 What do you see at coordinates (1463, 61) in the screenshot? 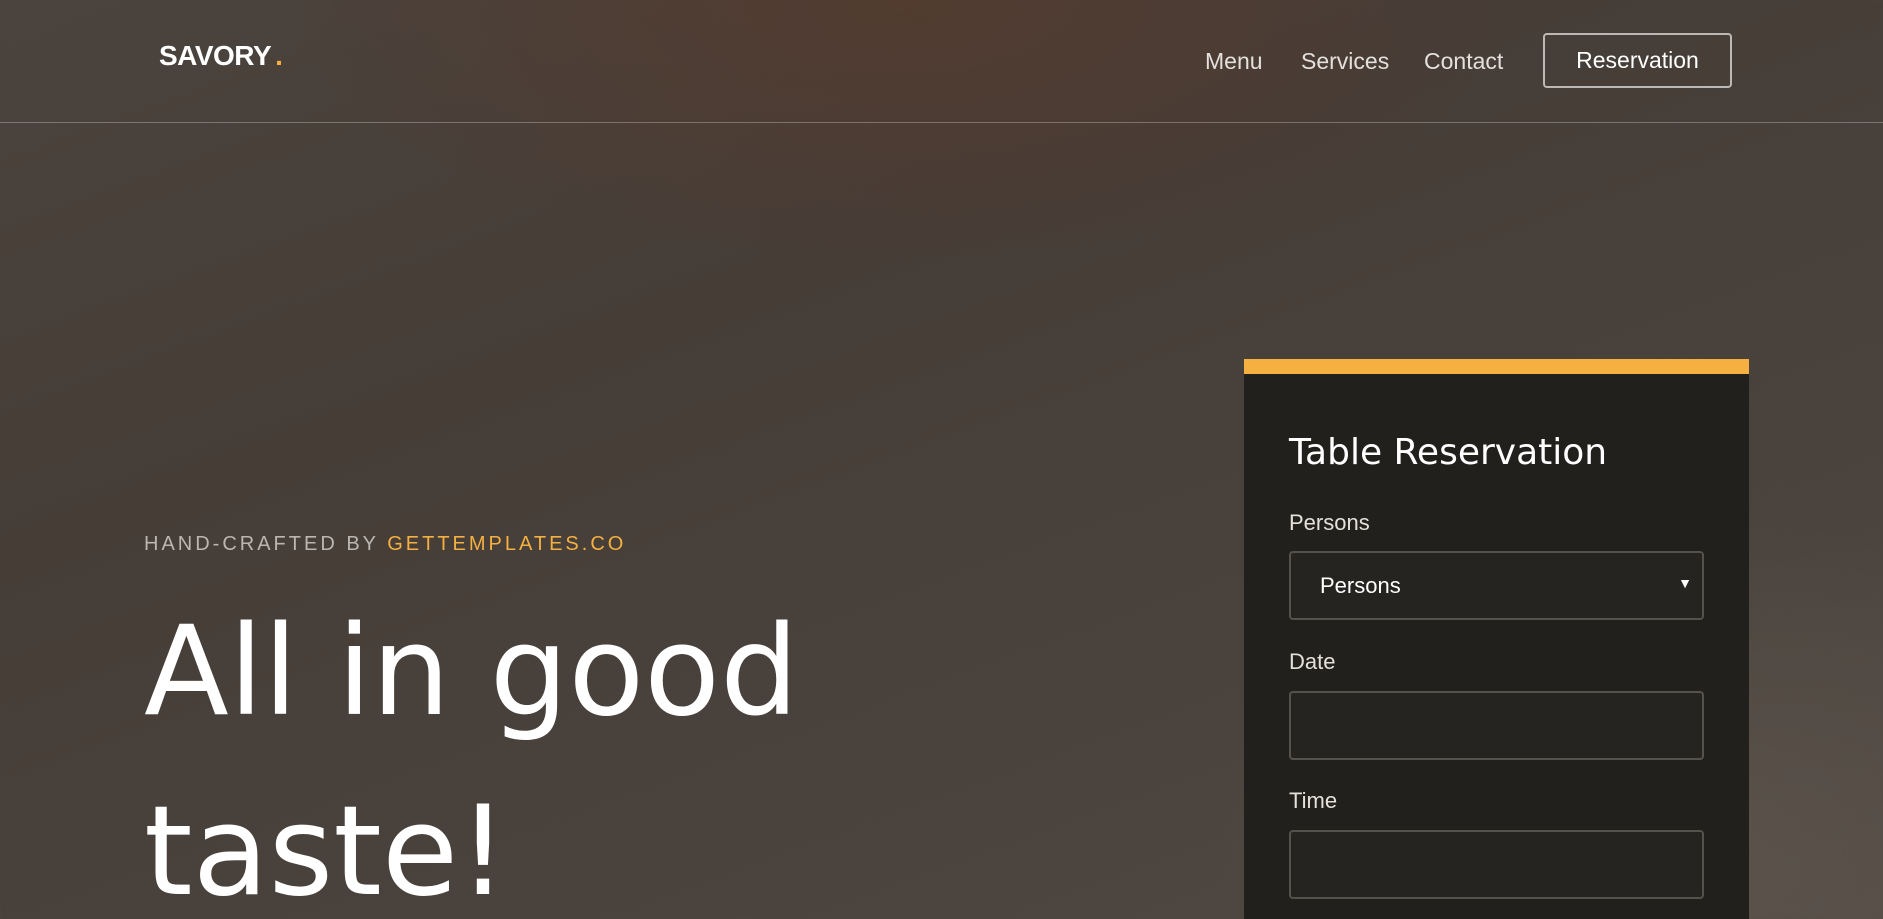
I see `nav-link-contact: Contact` at bounding box center [1463, 61].